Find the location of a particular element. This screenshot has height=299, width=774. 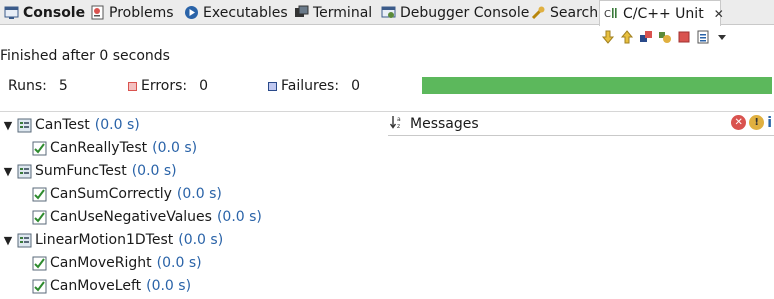

test-name: LinearMotion1DTest is located at coordinates (104, 240).